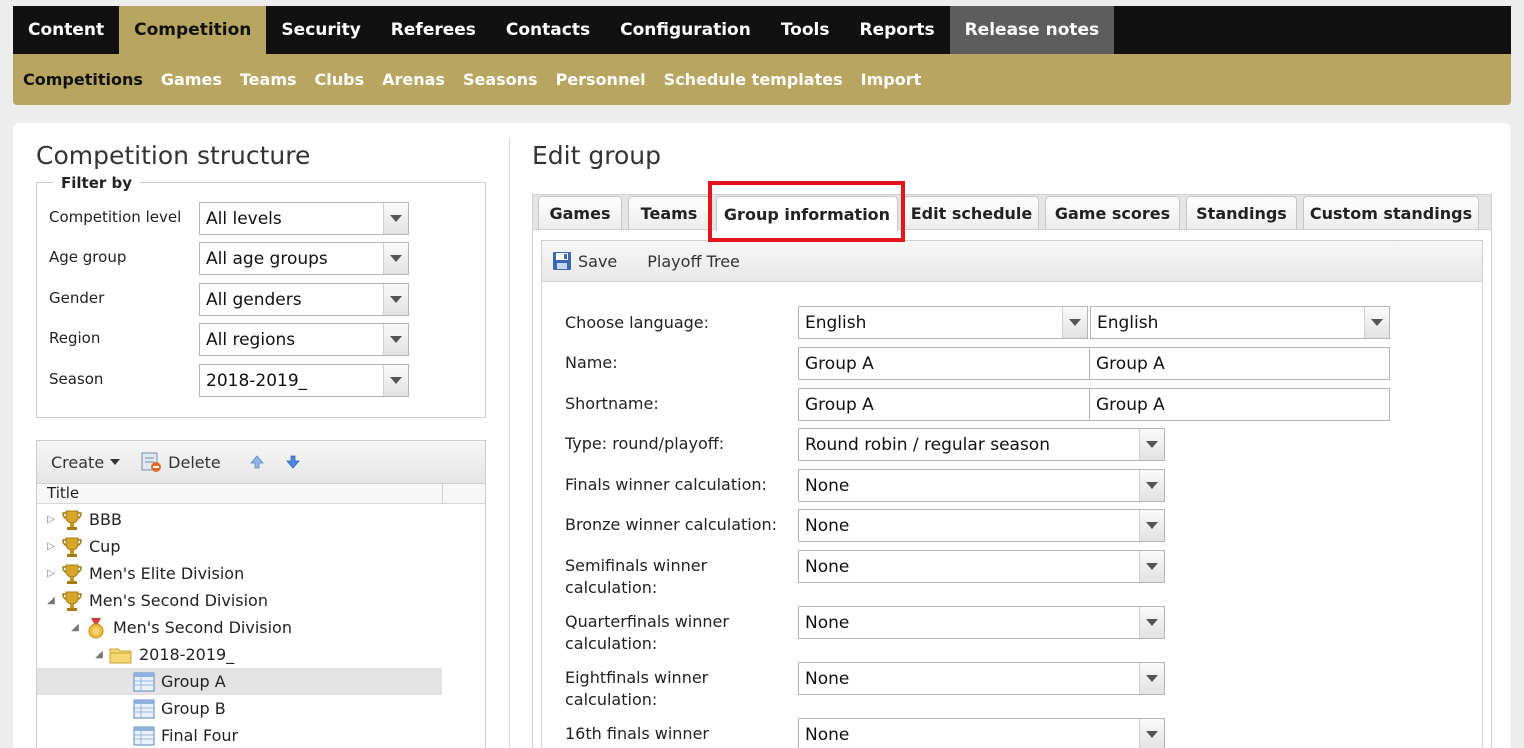 This screenshot has height=748, width=1524. What do you see at coordinates (1239, 404) in the screenshot?
I see `shortname-input-secondary: Group A` at bounding box center [1239, 404].